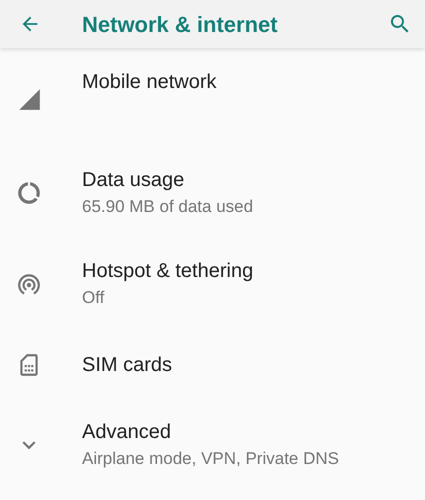  What do you see at coordinates (94, 297) in the screenshot?
I see `item-summary: Off` at bounding box center [94, 297].